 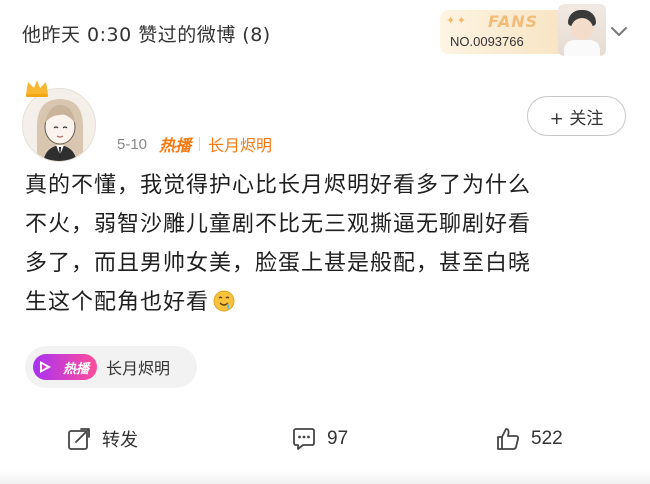 What do you see at coordinates (278, 263) in the screenshot?
I see `post-line: 多了，而且男帅女美，脸蛋上甚是般配，甚至白晓` at bounding box center [278, 263].